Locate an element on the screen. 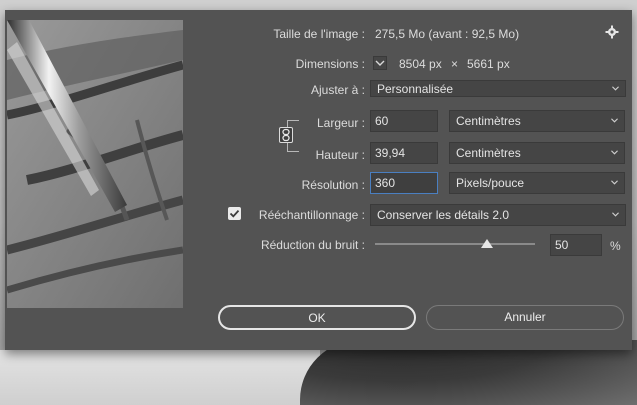 The width and height of the screenshot is (637, 405). ok-button: OK is located at coordinates (317, 317).